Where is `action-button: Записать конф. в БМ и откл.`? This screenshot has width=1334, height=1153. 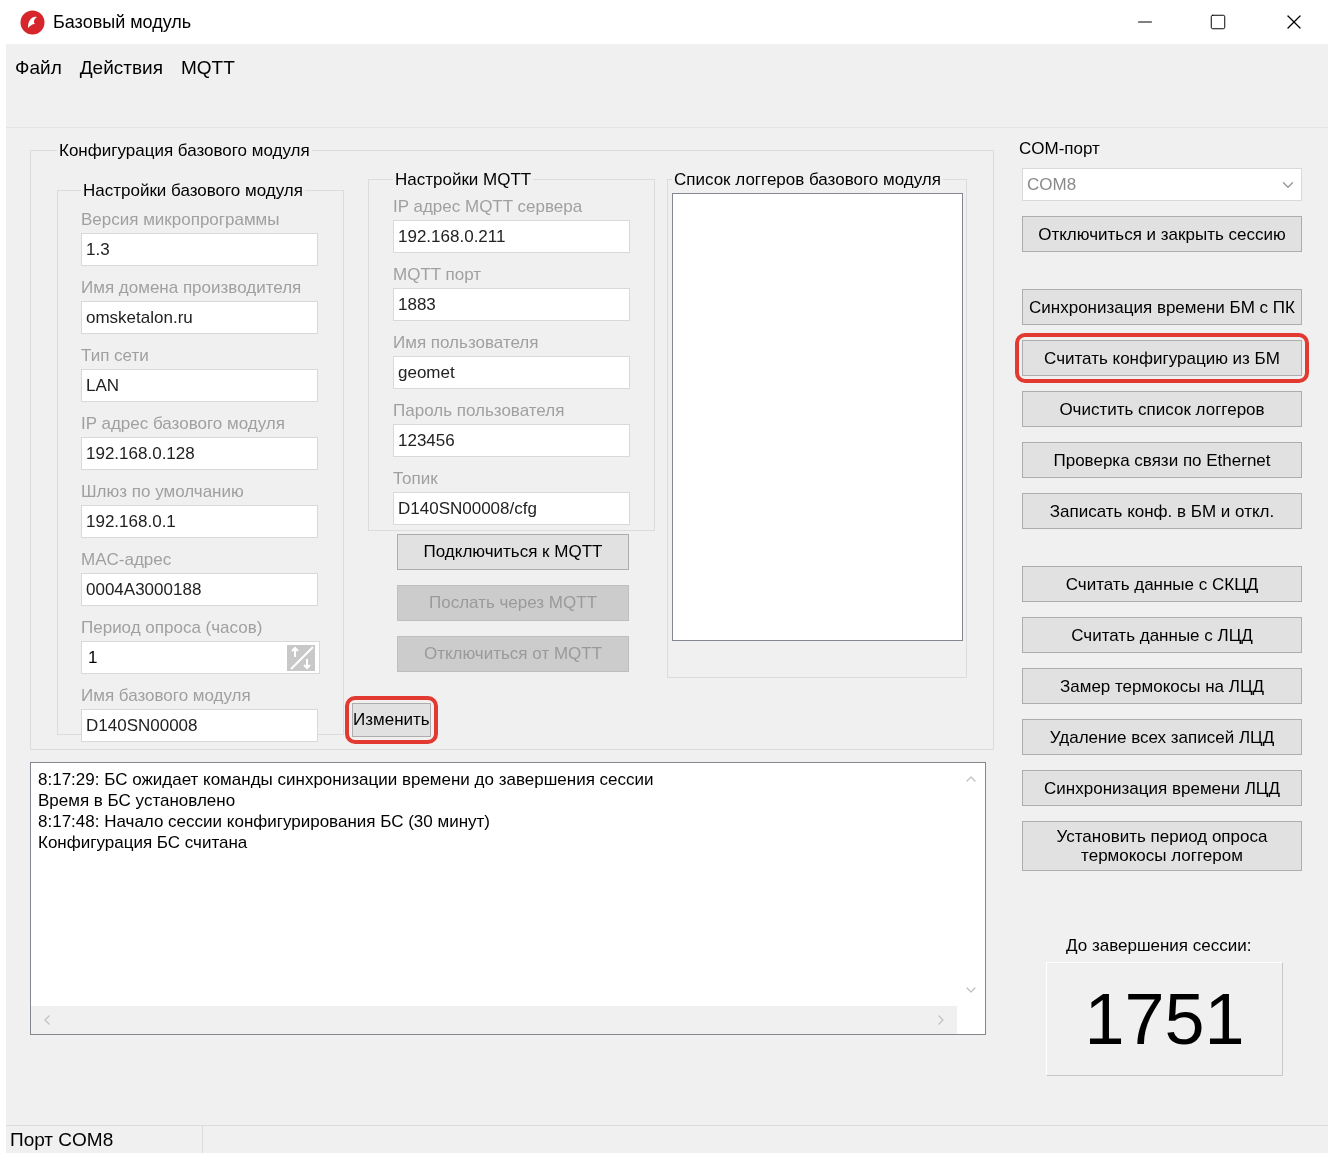 action-button: Записать конф. в БМ и откл. is located at coordinates (1162, 511).